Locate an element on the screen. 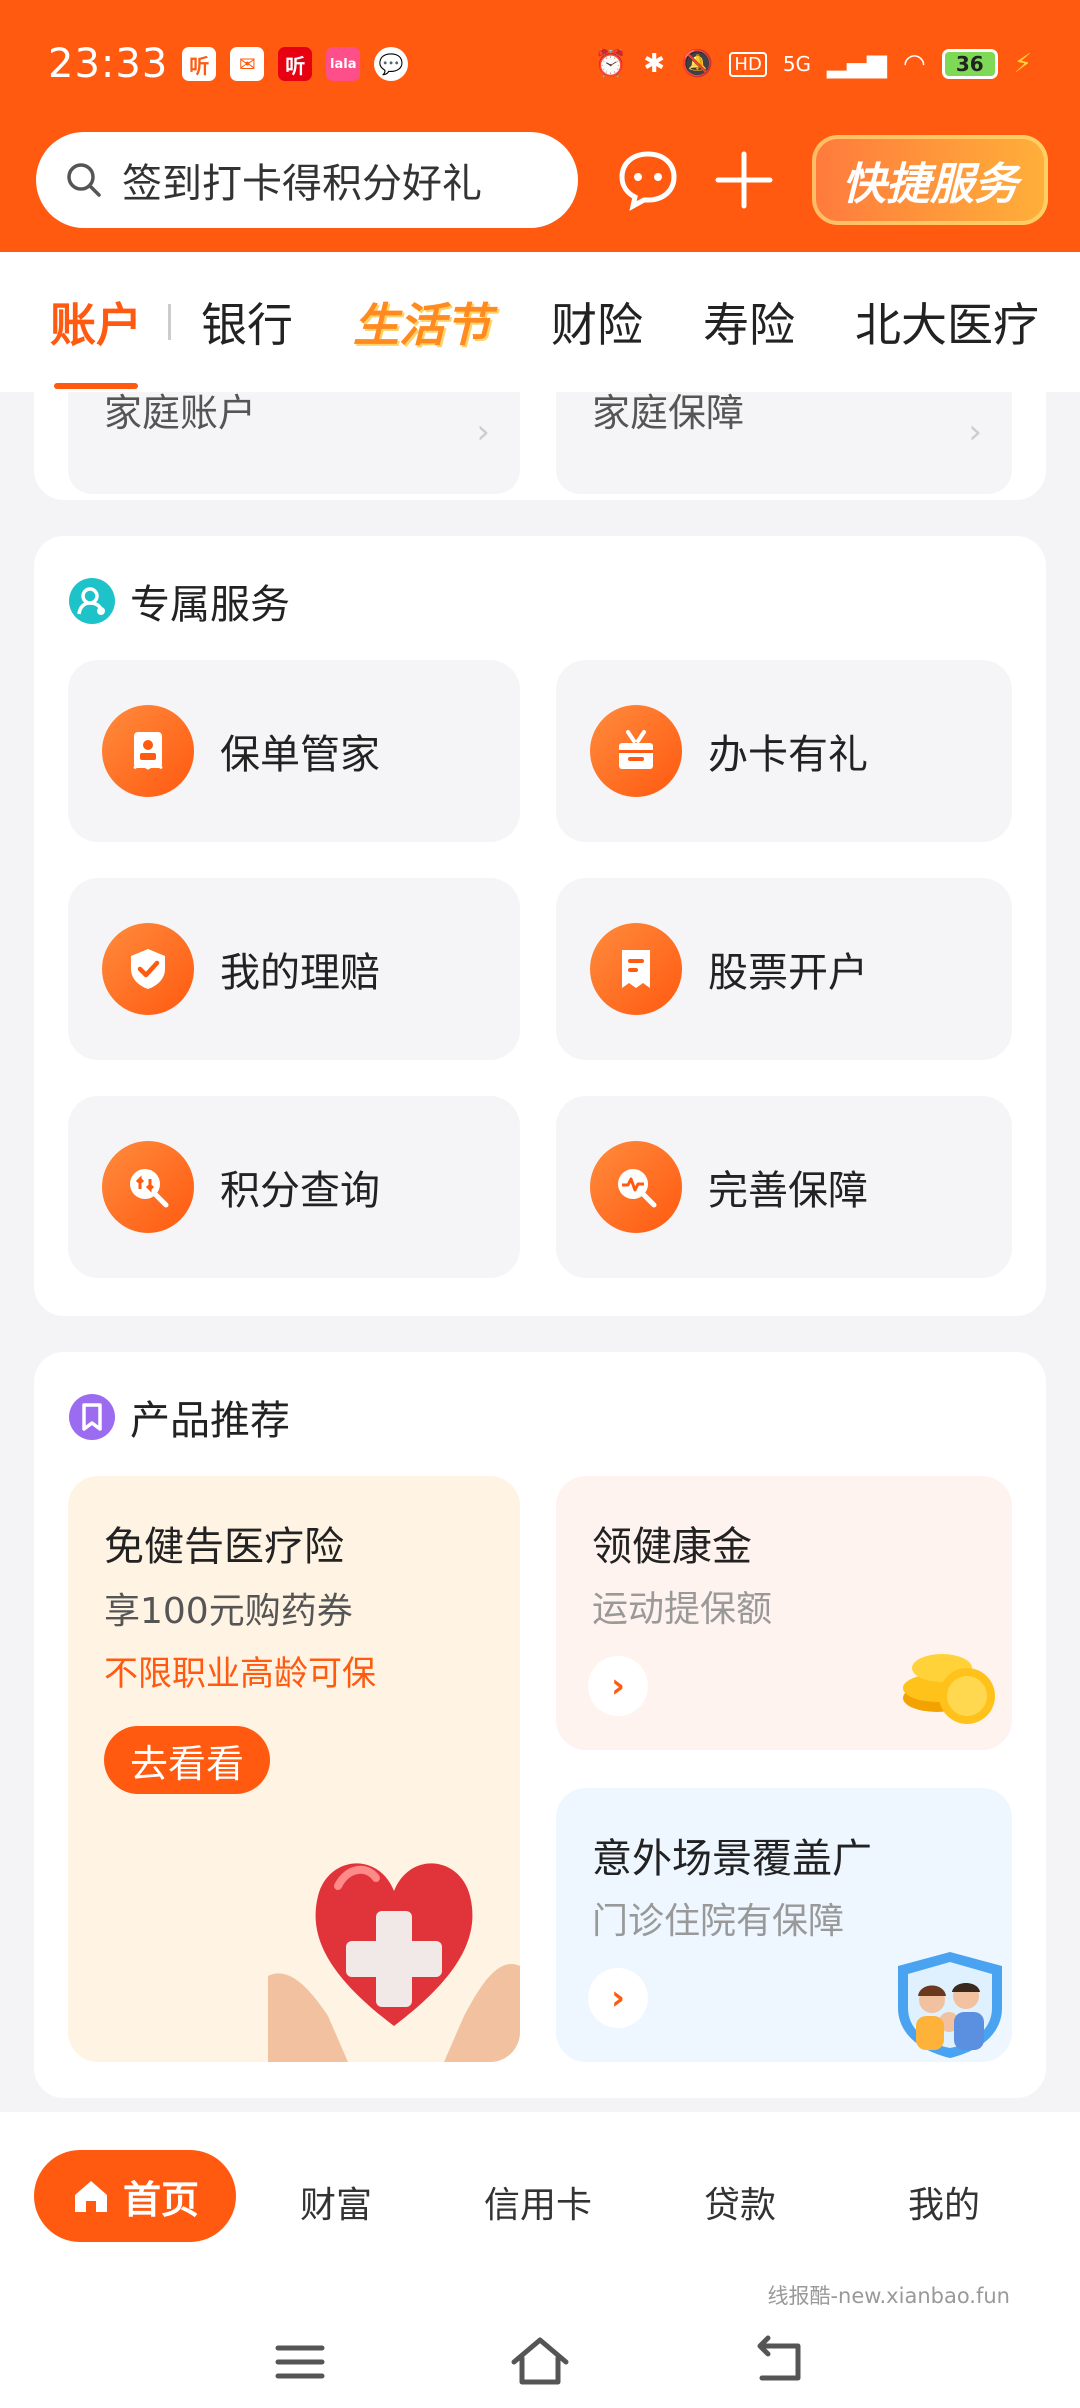 The height and width of the screenshot is (2408, 1080). service-points-query: 积分查询 is located at coordinates (294, 1187).